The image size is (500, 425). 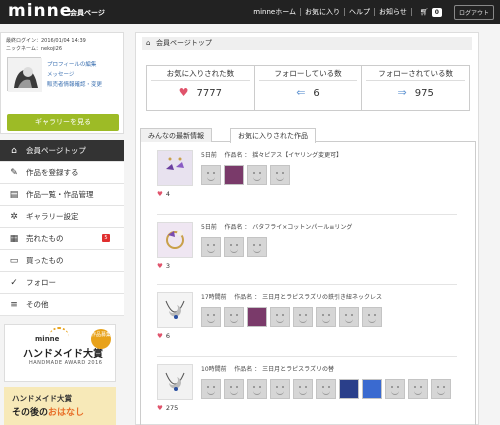 I want to click on stat-value-row: ⇐ 6, so click(x=308, y=92).